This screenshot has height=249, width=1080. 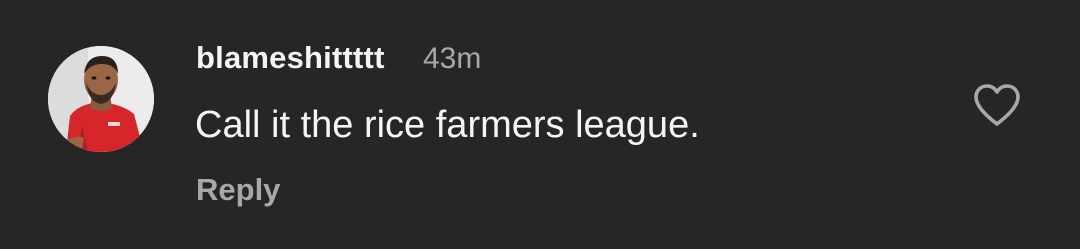 What do you see at coordinates (238, 190) in the screenshot?
I see `reply-button: Reply` at bounding box center [238, 190].